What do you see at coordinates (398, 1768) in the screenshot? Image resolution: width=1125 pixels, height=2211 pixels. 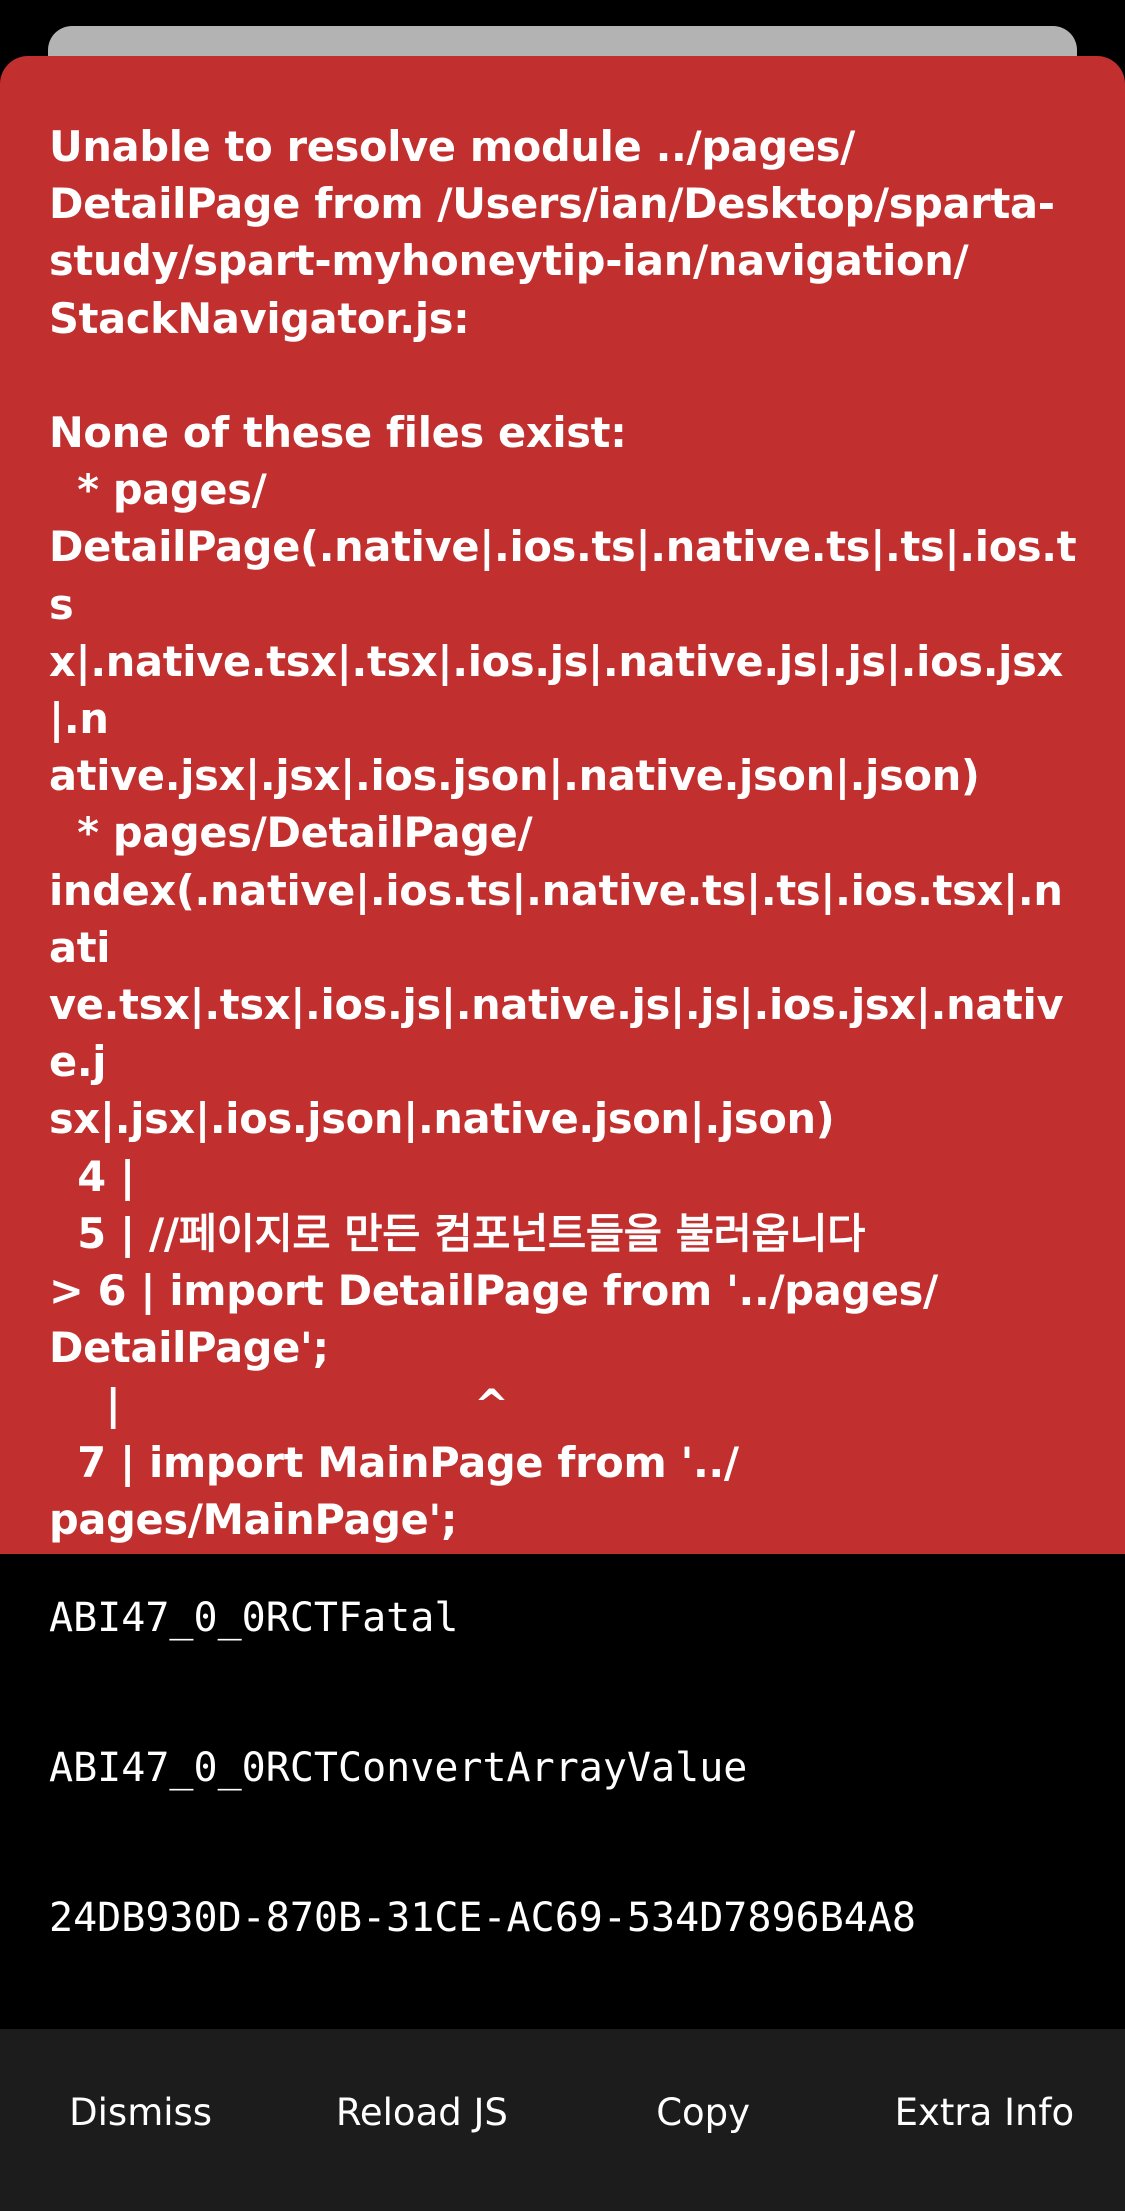 I see `stack-frame: ABI47_0_0RCTConvertArrayValue` at bounding box center [398, 1768].